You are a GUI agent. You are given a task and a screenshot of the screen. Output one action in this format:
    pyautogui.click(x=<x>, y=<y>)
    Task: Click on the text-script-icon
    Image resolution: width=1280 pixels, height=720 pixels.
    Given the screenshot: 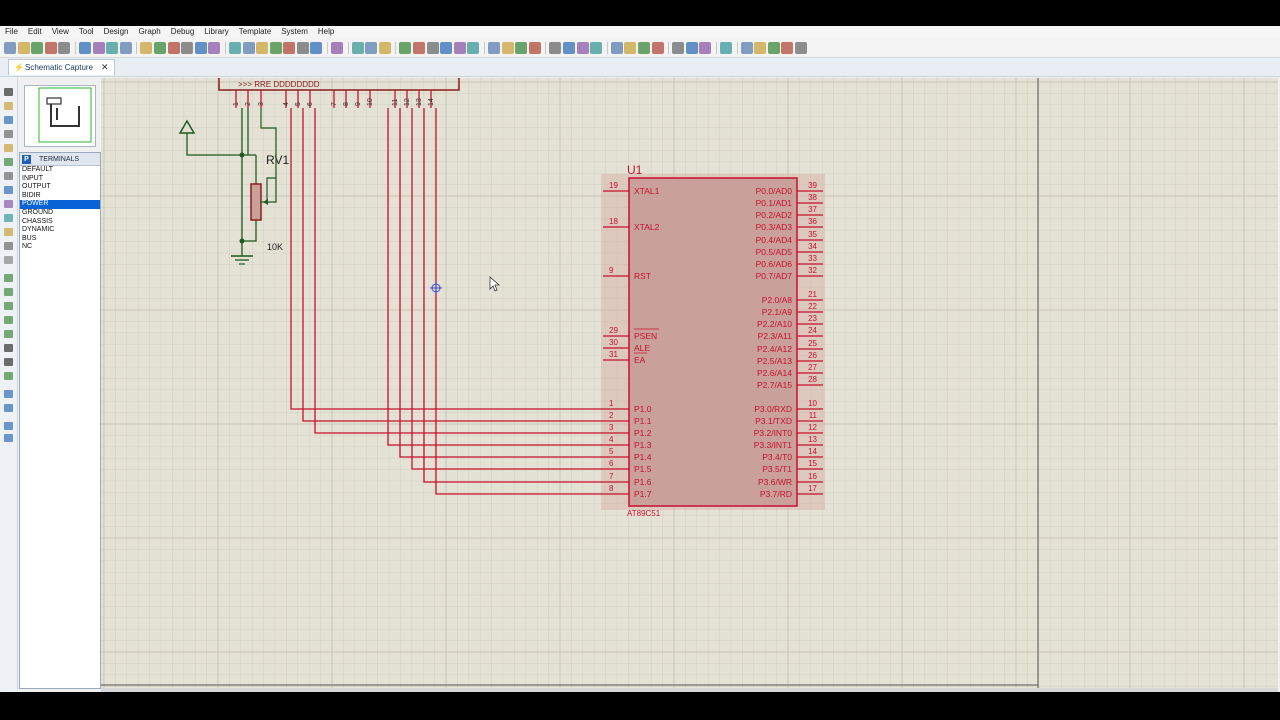 What is the action you would take?
    pyautogui.click(x=8, y=148)
    